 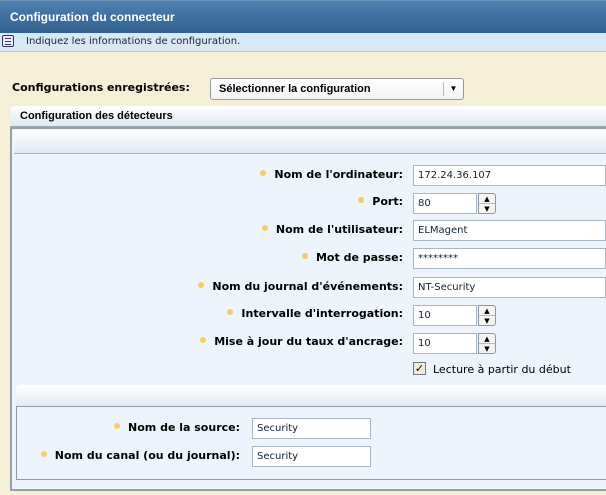 I want to click on port-input: 80, so click(x=445, y=203).